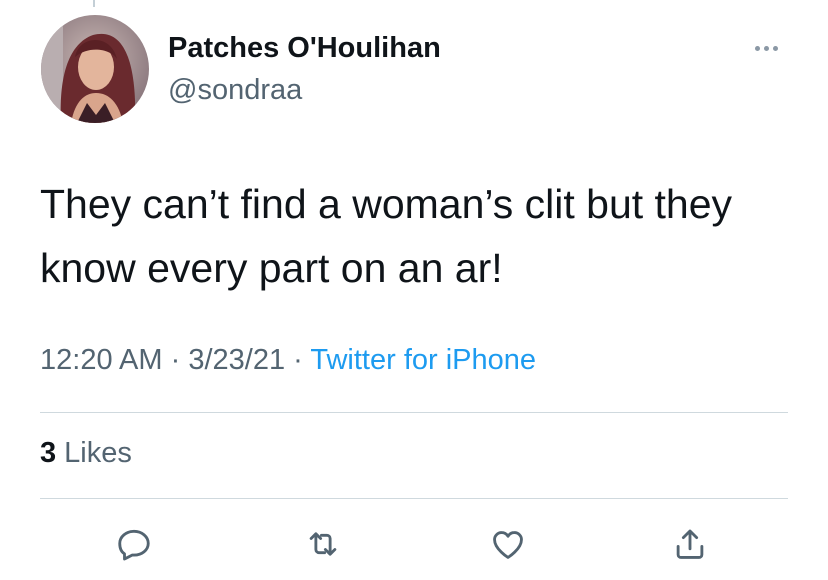  I want to click on avatar, so click(95, 69).